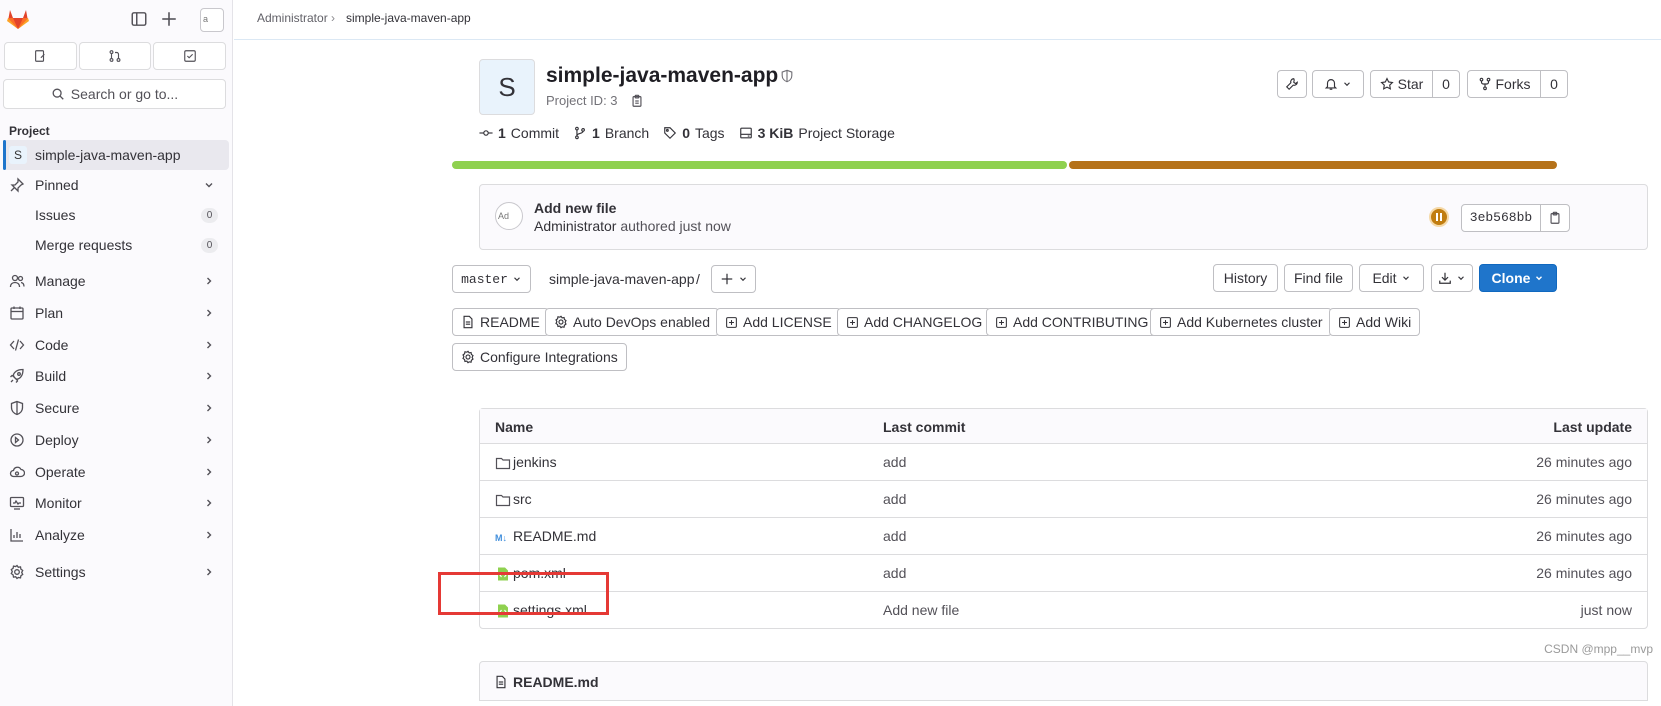 Image resolution: width=1661 pixels, height=706 pixels. I want to click on branches-count: 1, so click(596, 133).